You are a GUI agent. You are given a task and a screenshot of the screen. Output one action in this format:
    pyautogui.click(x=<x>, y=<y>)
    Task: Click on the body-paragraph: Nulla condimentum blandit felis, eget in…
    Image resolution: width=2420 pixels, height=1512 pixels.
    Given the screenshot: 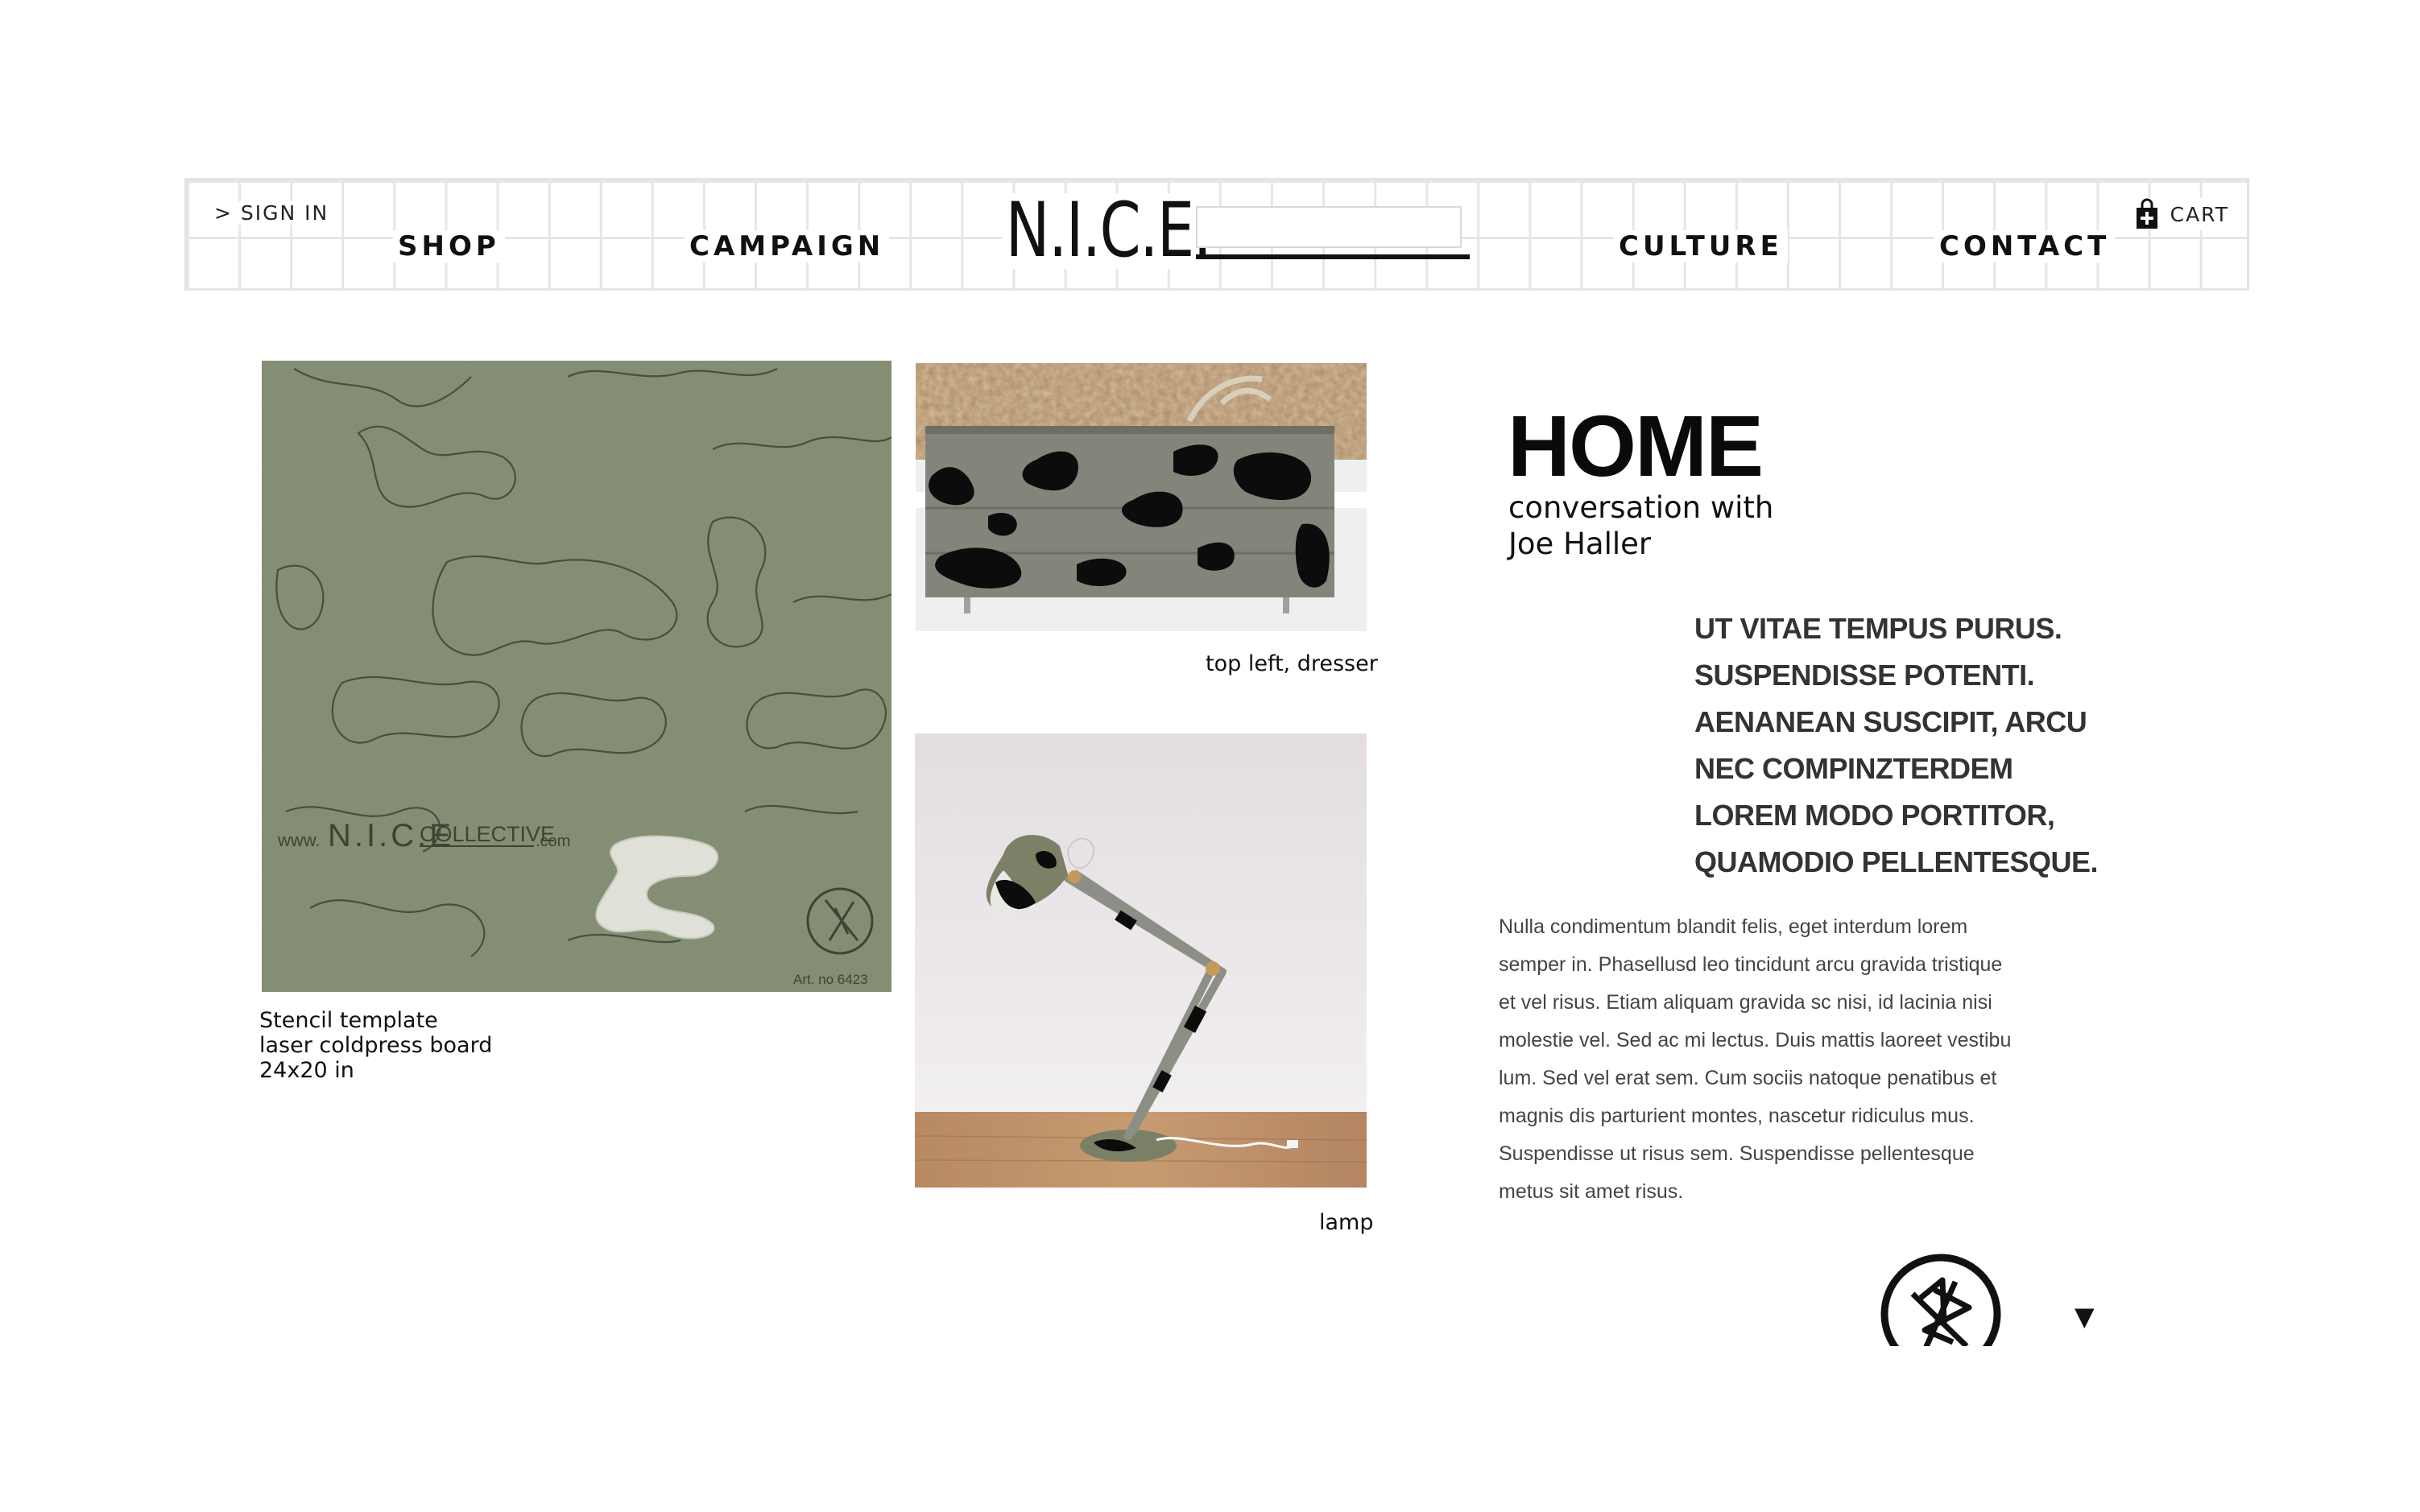 What is the action you would take?
    pyautogui.click(x=1780, y=1059)
    